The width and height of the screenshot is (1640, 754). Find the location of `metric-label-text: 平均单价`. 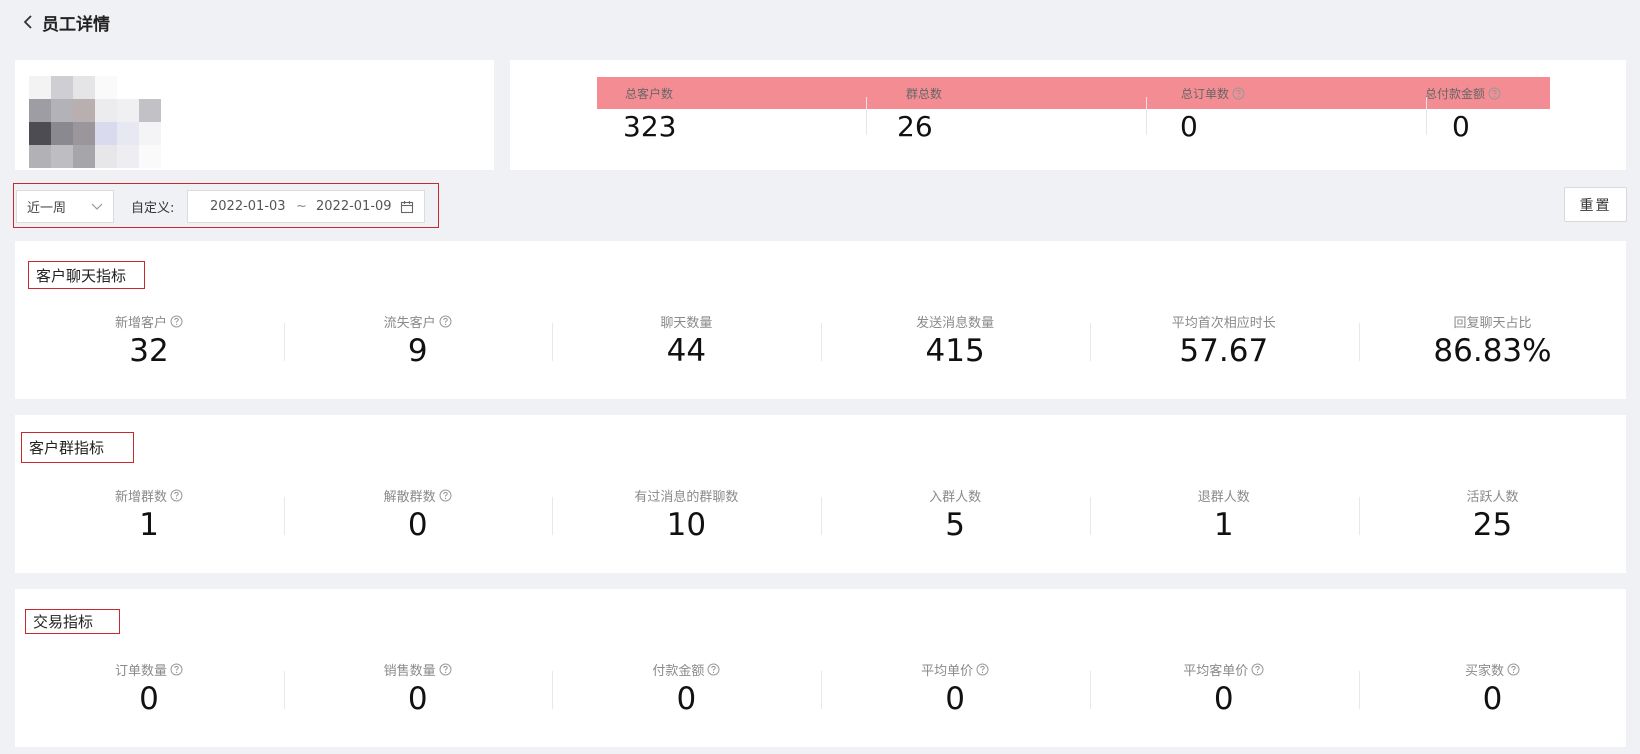

metric-label-text: 平均单价 is located at coordinates (947, 671).